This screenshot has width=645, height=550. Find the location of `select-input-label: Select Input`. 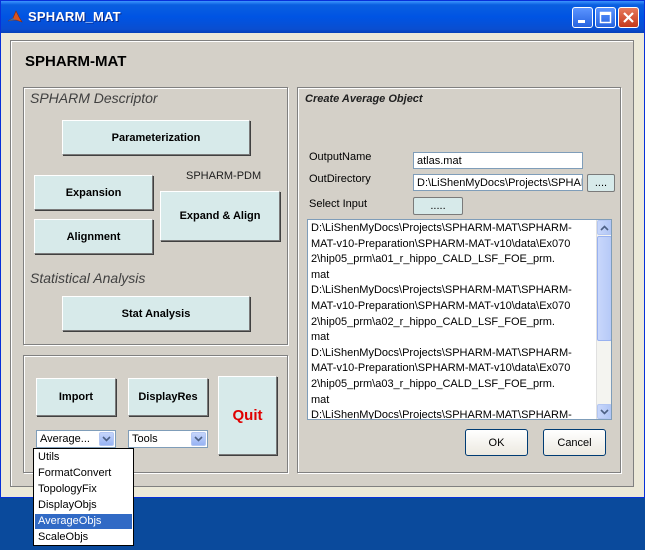

select-input-label: Select Input is located at coordinates (356, 205).